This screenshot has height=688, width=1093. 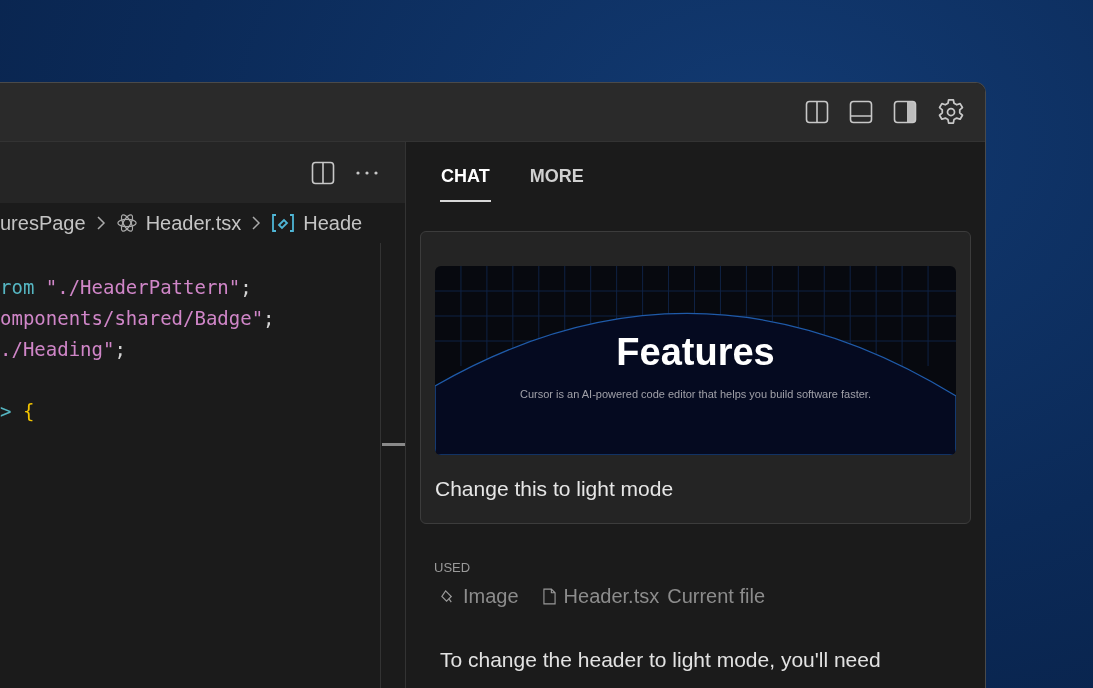 I want to click on code-line: ./Heading";, so click(x=63, y=349).